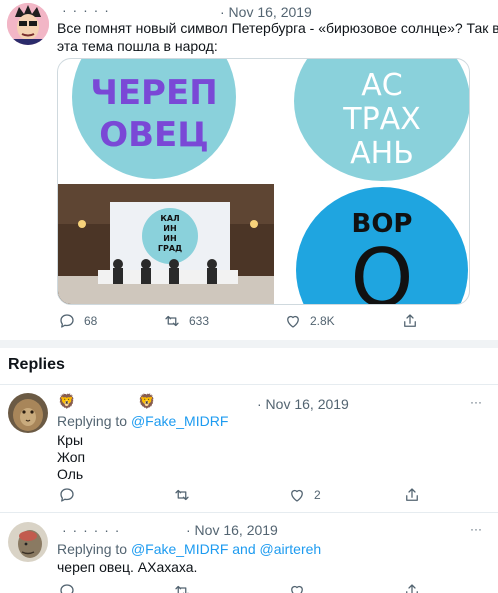 This screenshot has height=593, width=498. What do you see at coordinates (170, 218) in the screenshot?
I see `img3-word-1: КАЛ` at bounding box center [170, 218].